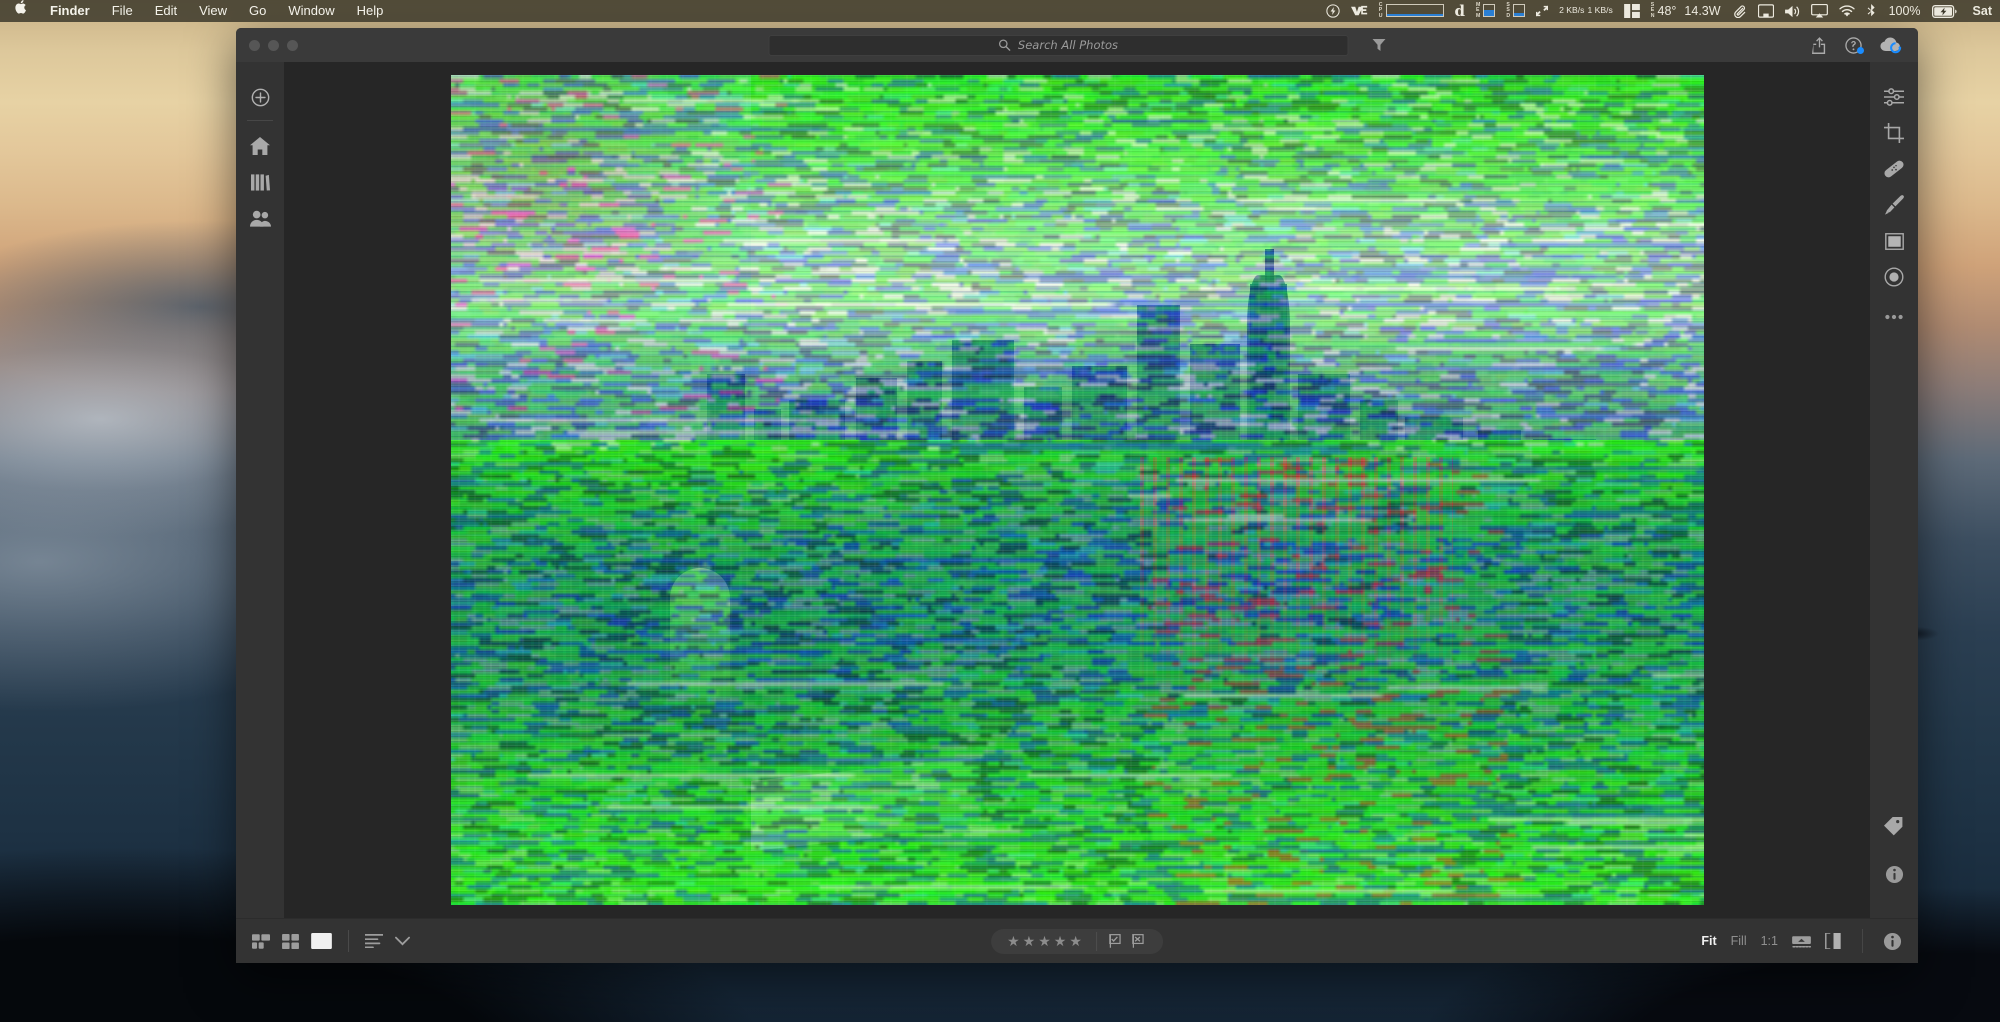 The height and width of the screenshot is (1022, 2000). What do you see at coordinates (292, 45) in the screenshot?
I see `zoom-button` at bounding box center [292, 45].